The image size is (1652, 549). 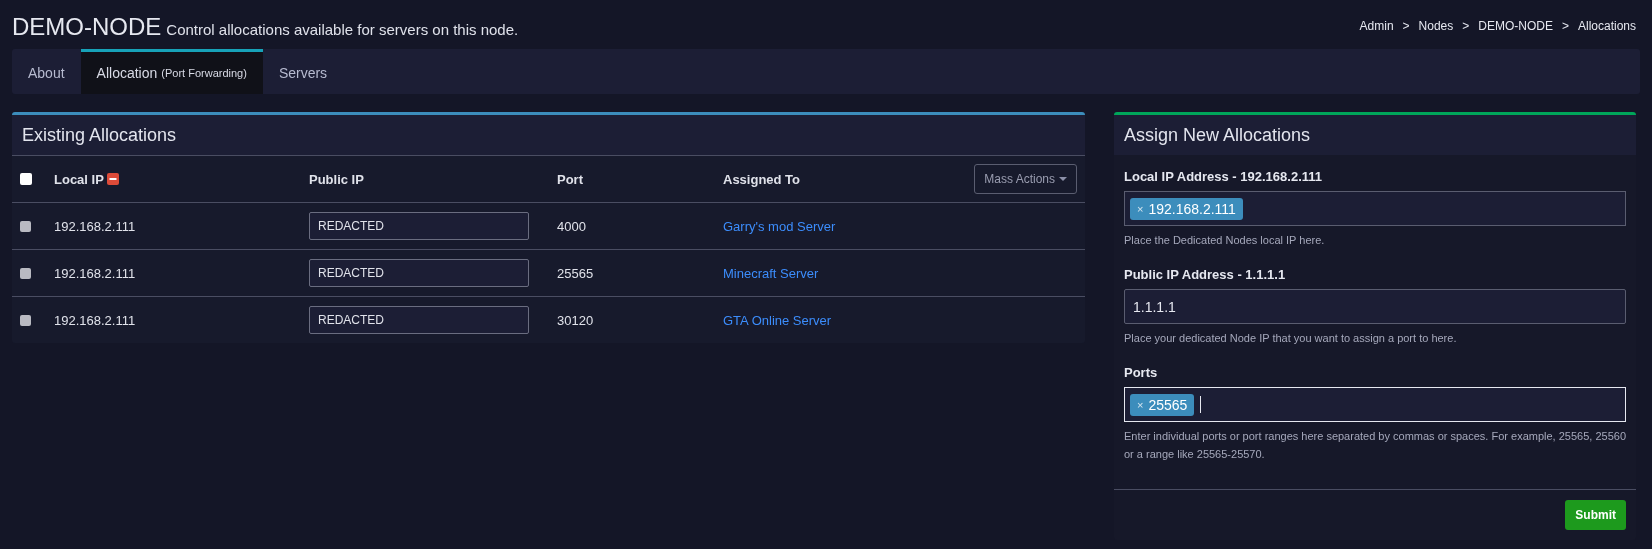 What do you see at coordinates (777, 320) in the screenshot?
I see `server-link: GTA Online Server` at bounding box center [777, 320].